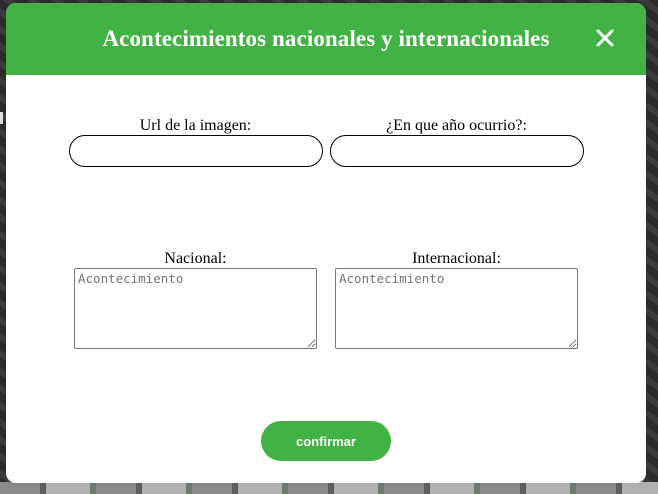 The image size is (658, 494). Describe the element at coordinates (195, 258) in the screenshot. I see `national-label: Nacional:` at that location.